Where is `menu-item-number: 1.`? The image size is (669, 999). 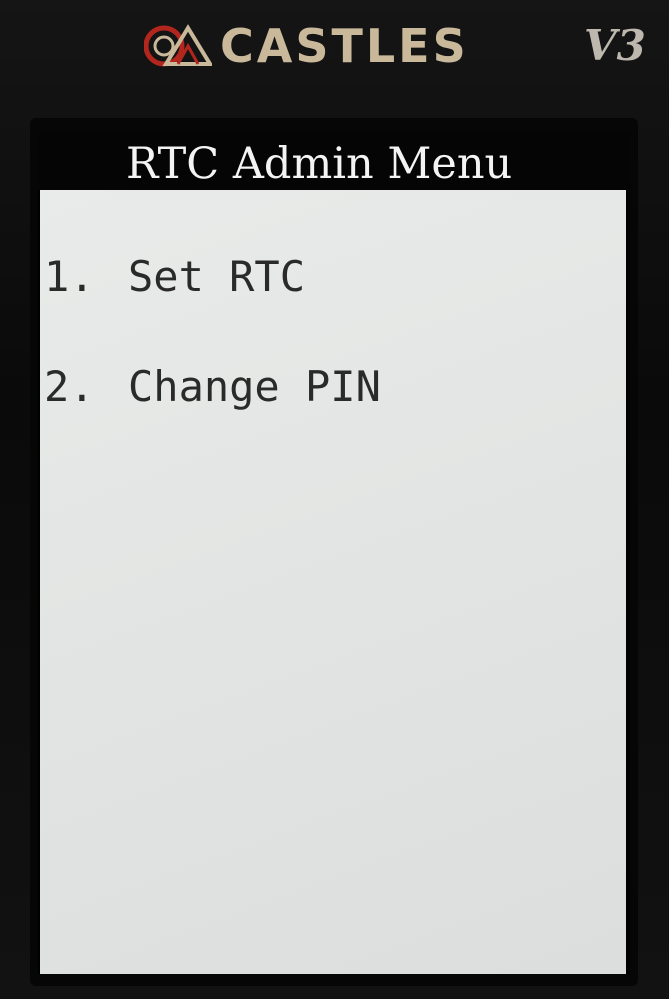 menu-item-number: 1. is located at coordinates (69, 276).